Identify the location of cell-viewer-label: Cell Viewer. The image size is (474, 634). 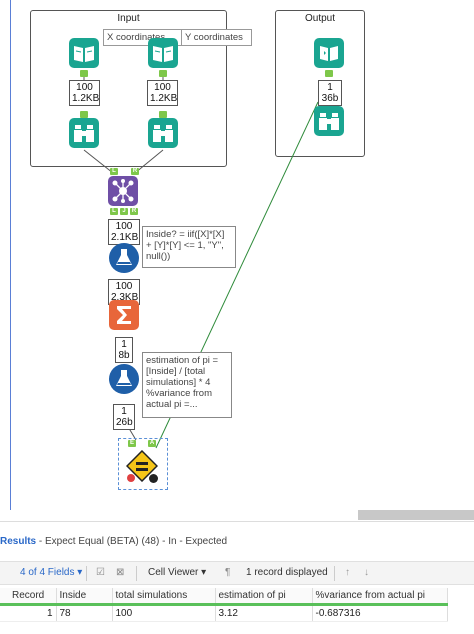
(173, 572).